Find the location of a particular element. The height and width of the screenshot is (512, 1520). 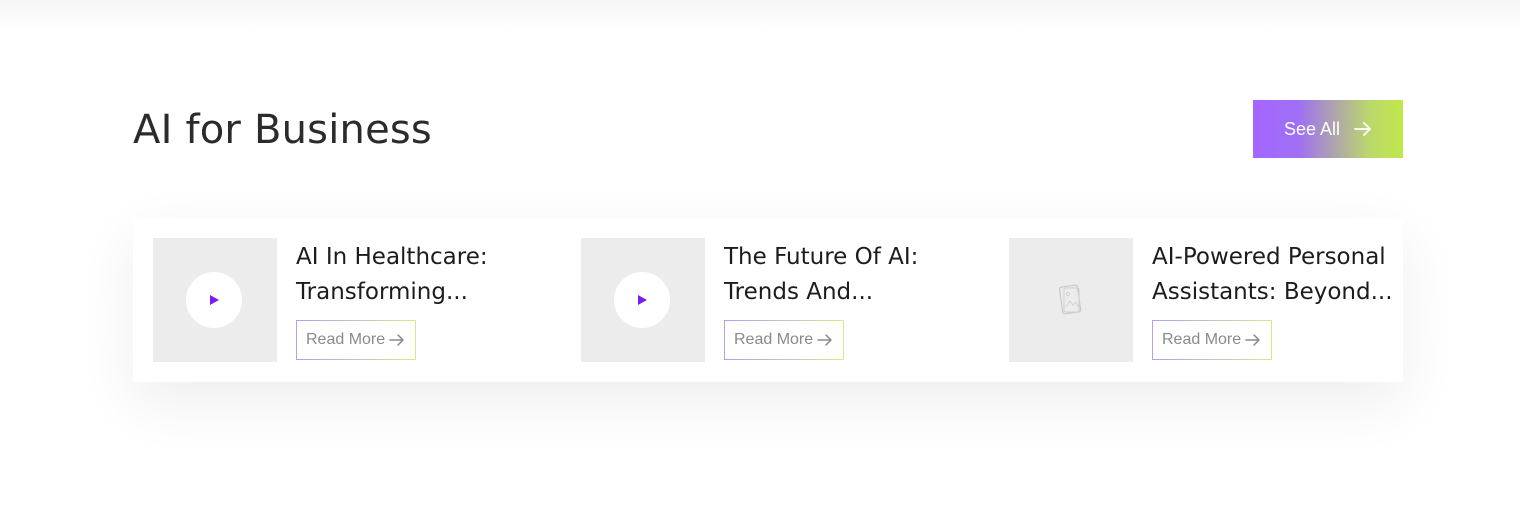

post-title-line-1: AI In Healthcare: is located at coordinates (392, 257).